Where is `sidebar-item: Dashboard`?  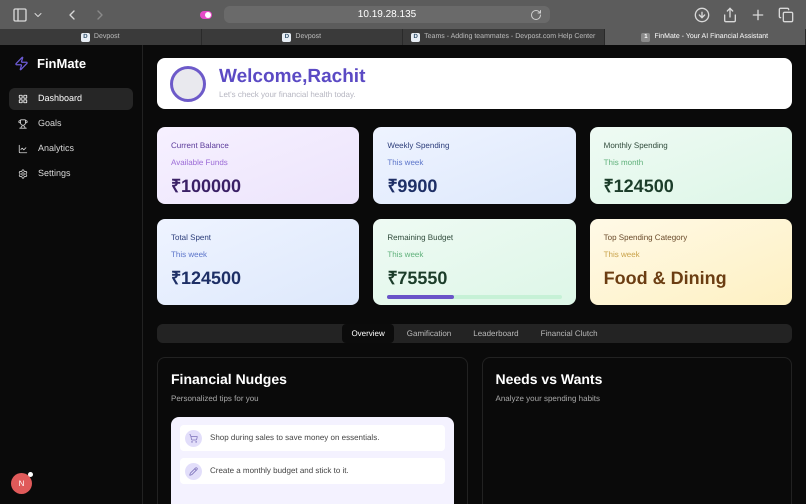 sidebar-item: Dashboard is located at coordinates (71, 99).